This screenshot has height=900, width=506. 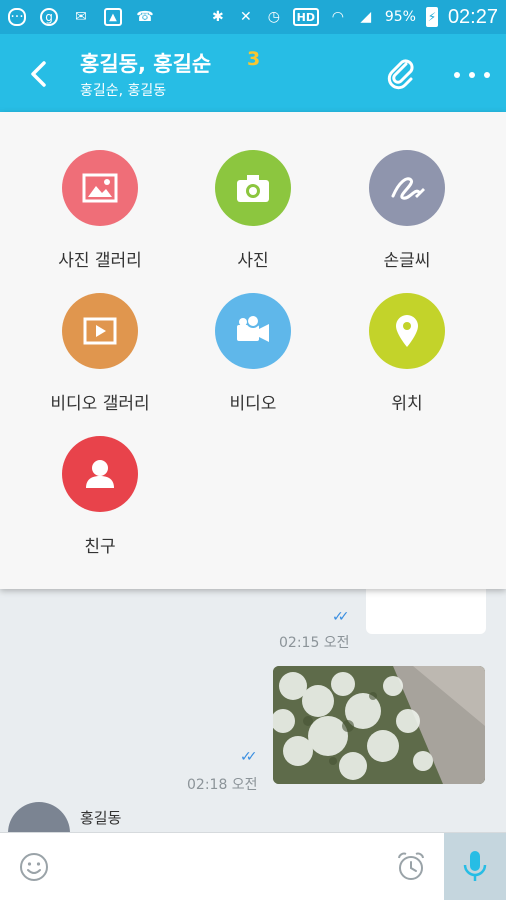 I want to click on attach-location: 위치, so click(x=407, y=353).